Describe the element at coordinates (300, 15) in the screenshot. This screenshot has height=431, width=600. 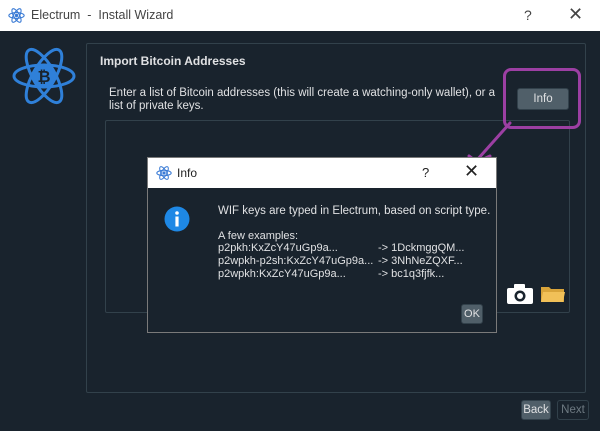
I see `window-titlebar: Electrum - Install Wizard ? ✕` at that location.